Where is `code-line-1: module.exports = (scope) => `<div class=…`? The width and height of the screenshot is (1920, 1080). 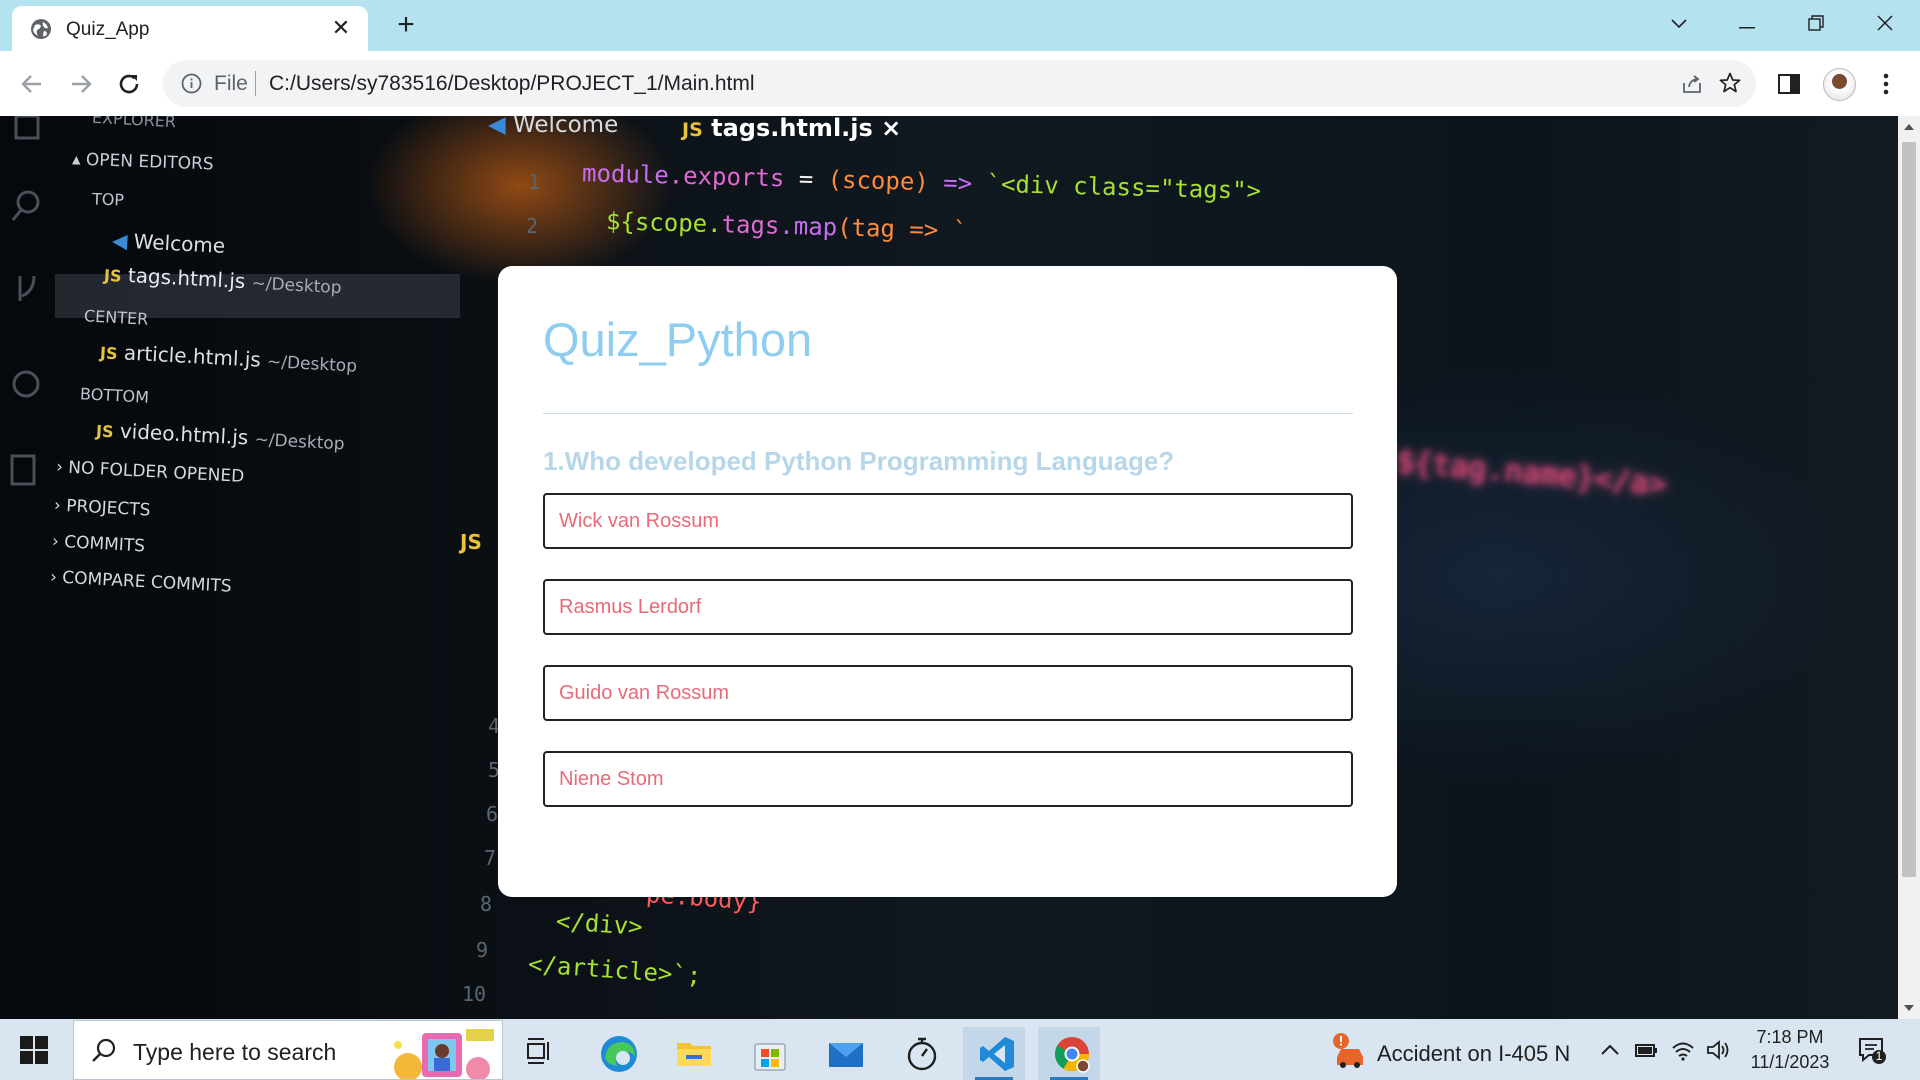
code-line-1: module.exports = (scope) => `<div class=… is located at coordinates (922, 182).